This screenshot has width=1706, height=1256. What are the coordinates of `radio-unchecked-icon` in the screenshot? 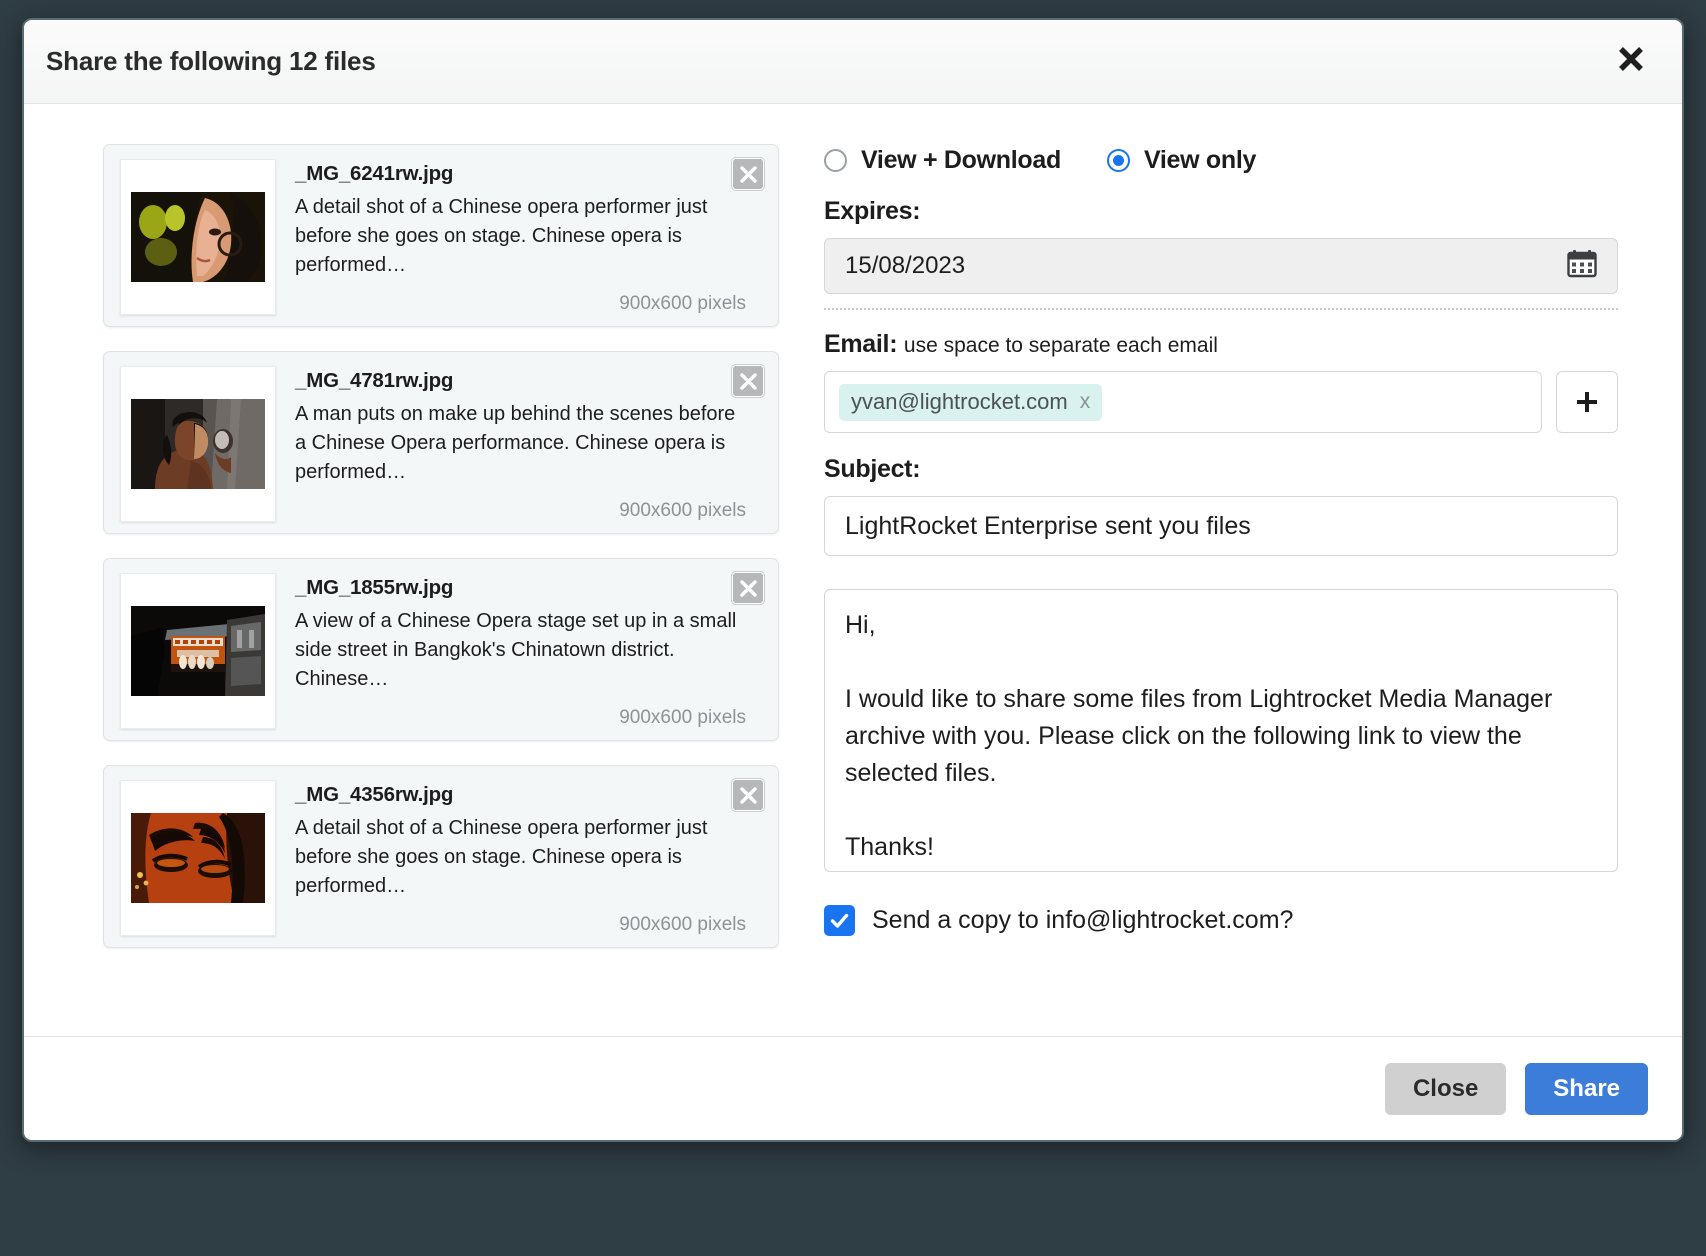 It's located at (835, 160).